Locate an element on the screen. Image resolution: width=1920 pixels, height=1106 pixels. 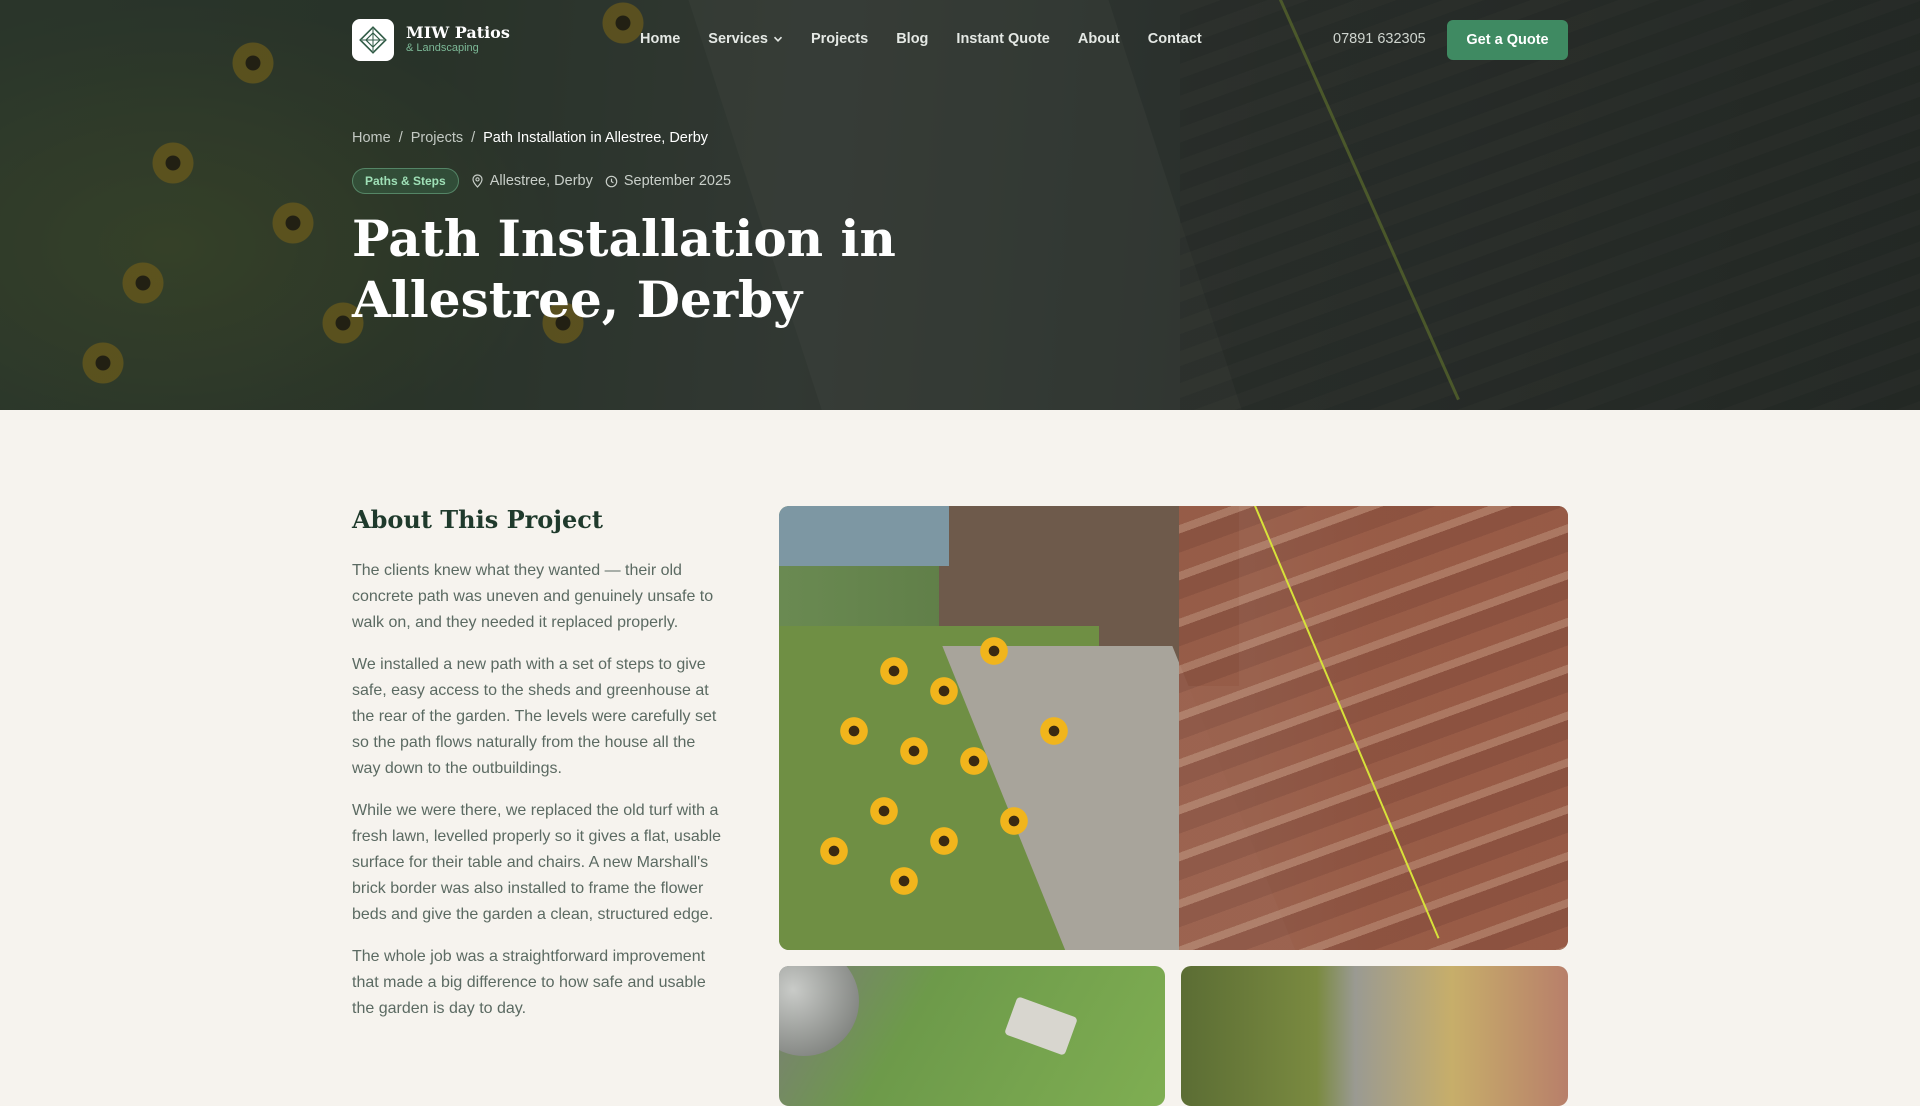
nav-home-label: Home is located at coordinates (660, 39).